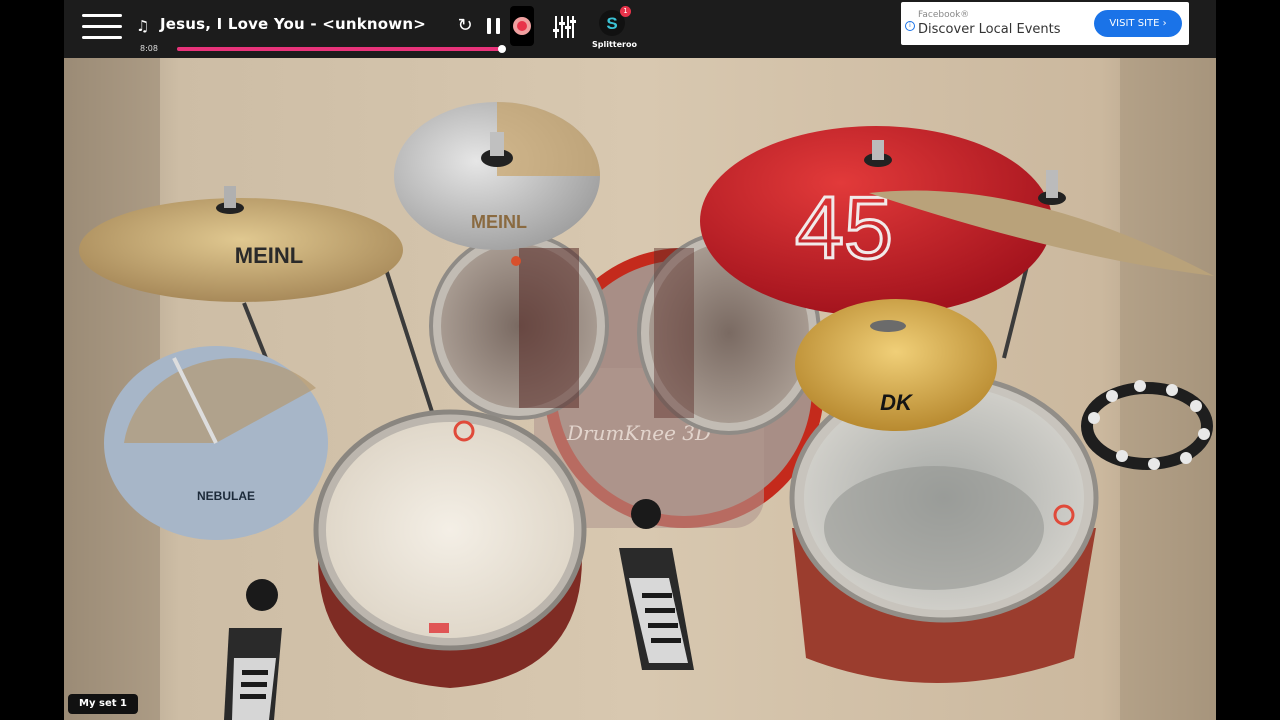 Image resolution: width=1280 pixels, height=720 pixels. What do you see at coordinates (501, 49) in the screenshot?
I see `song-progress-knob` at bounding box center [501, 49].